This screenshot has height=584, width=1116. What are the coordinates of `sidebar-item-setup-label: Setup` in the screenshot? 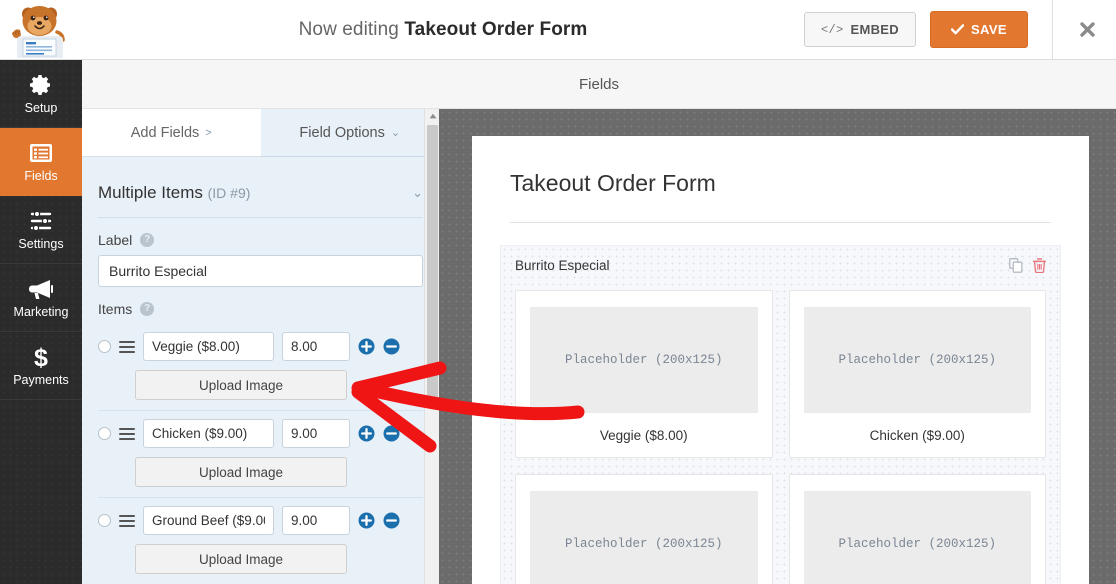 It's located at (41, 107).